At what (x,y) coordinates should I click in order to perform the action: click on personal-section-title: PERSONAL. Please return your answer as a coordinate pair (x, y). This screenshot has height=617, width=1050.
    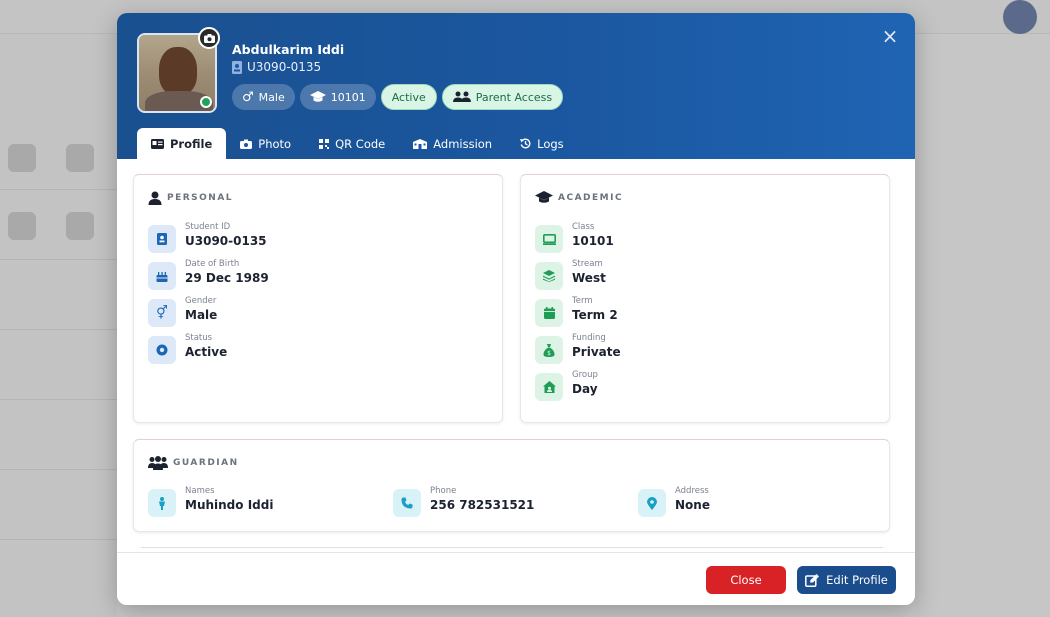
    Looking at the image, I should click on (190, 198).